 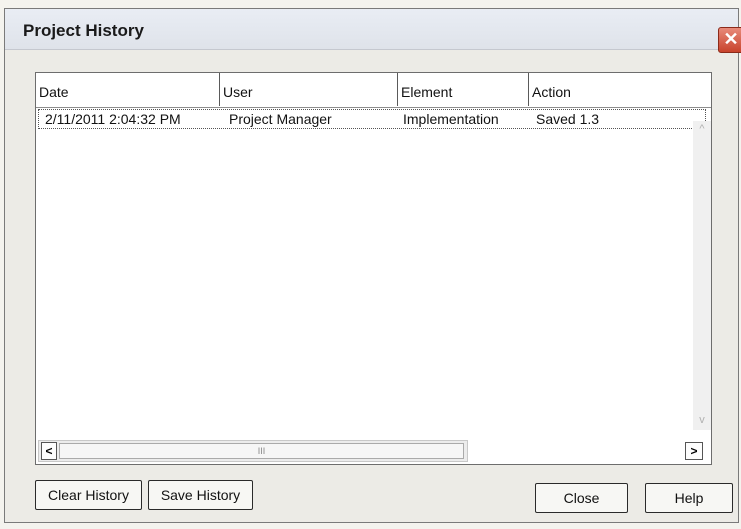 I want to click on scrollbar-thumb: III, so click(x=261, y=451).